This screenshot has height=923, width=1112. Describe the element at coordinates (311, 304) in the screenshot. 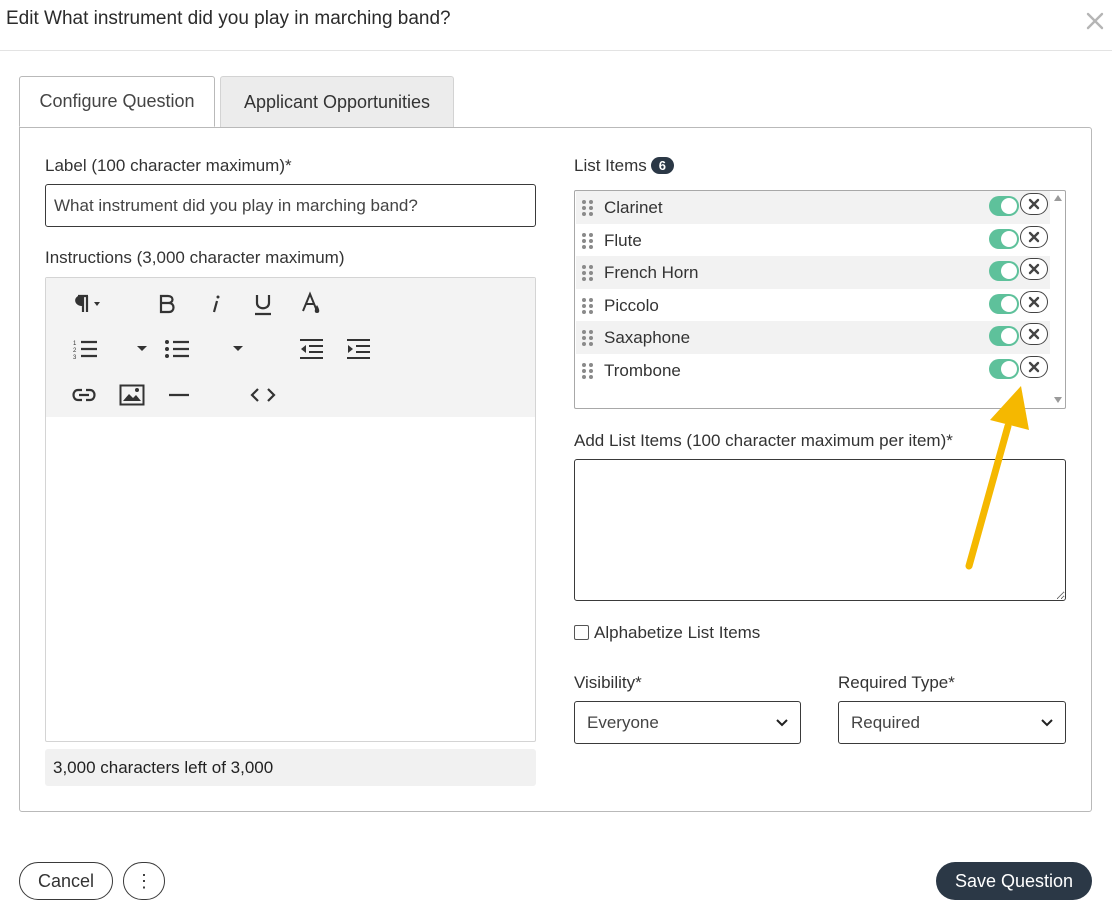

I see `font-color-icon` at that location.